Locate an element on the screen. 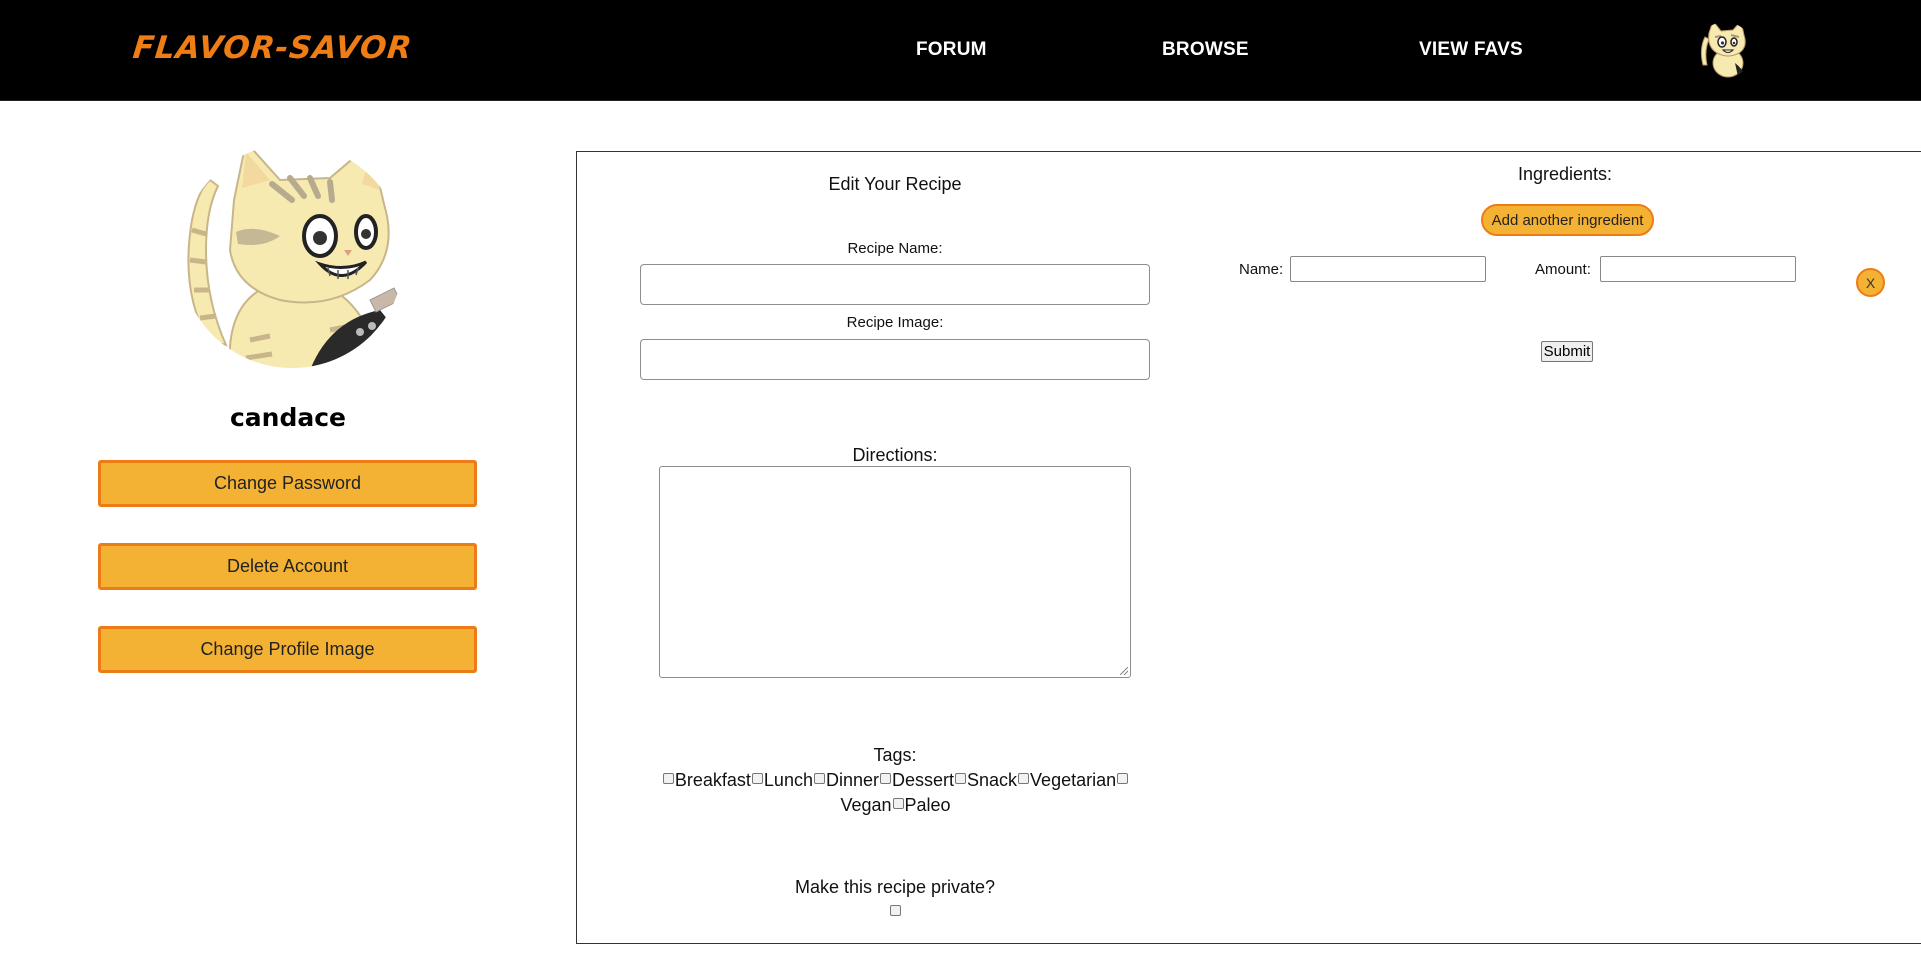  change-password-button: Change Password is located at coordinates (287, 483).